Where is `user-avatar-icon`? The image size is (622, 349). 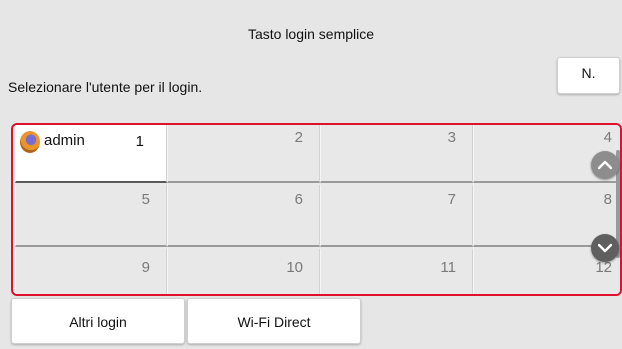 user-avatar-icon is located at coordinates (30, 142).